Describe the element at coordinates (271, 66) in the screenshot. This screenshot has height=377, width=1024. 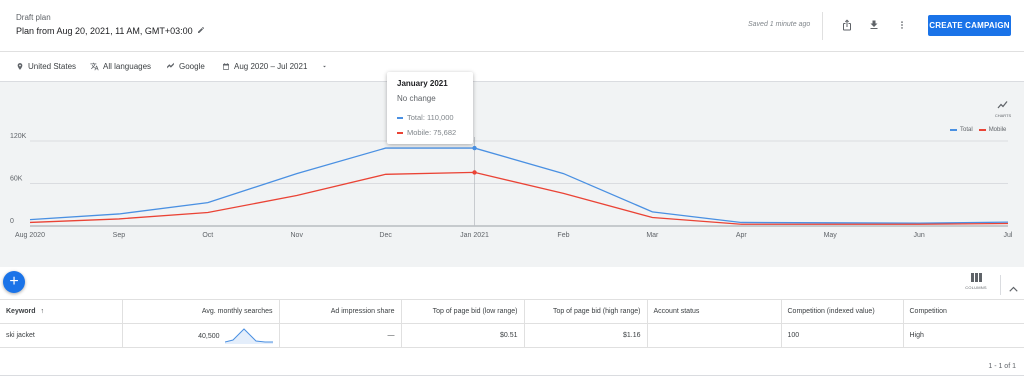
I see `date-range-label: Aug 2020 – Jul 2021` at that location.